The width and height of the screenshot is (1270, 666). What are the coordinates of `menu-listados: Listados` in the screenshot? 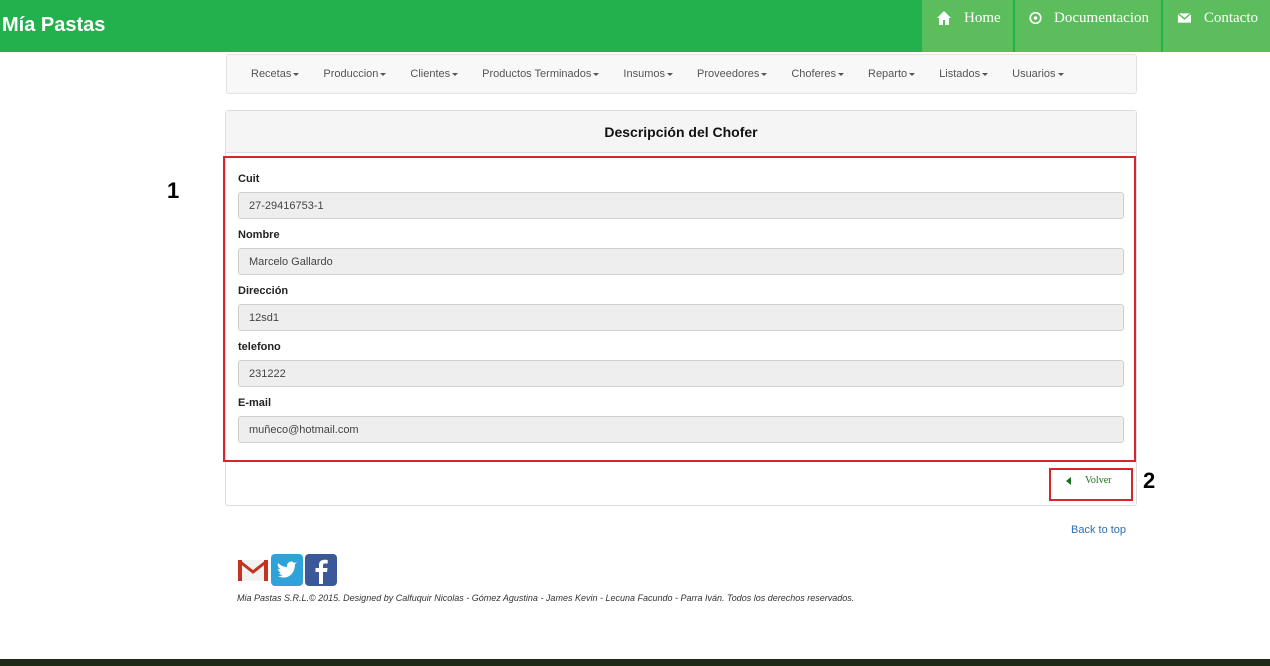 It's located at (964, 74).